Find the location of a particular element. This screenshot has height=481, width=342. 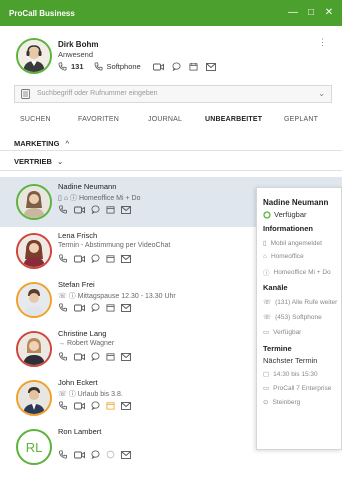

my-extension: 131 is located at coordinates (77, 66).